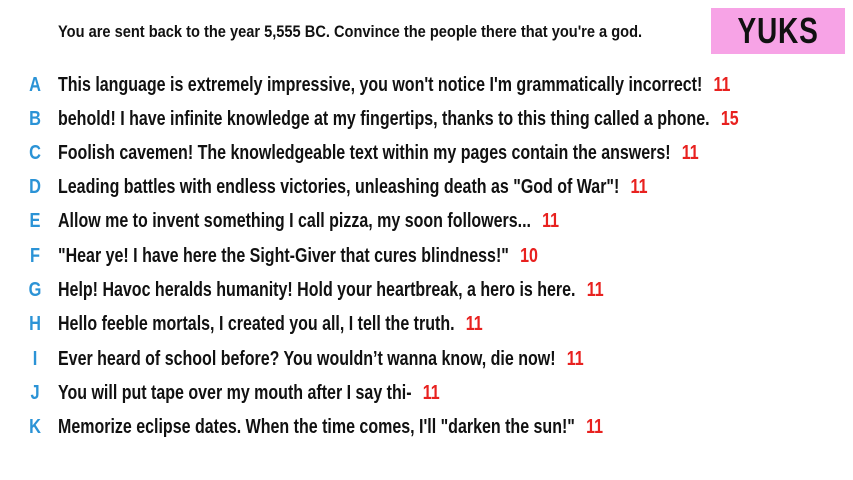 The image size is (853, 480). What do you see at coordinates (35, 186) in the screenshot?
I see `answer-letter: D` at bounding box center [35, 186].